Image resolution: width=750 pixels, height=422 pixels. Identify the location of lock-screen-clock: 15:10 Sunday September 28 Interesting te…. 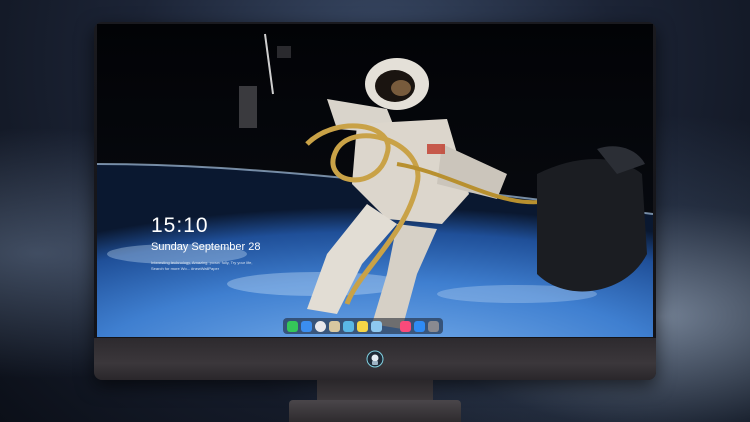
(206, 242).